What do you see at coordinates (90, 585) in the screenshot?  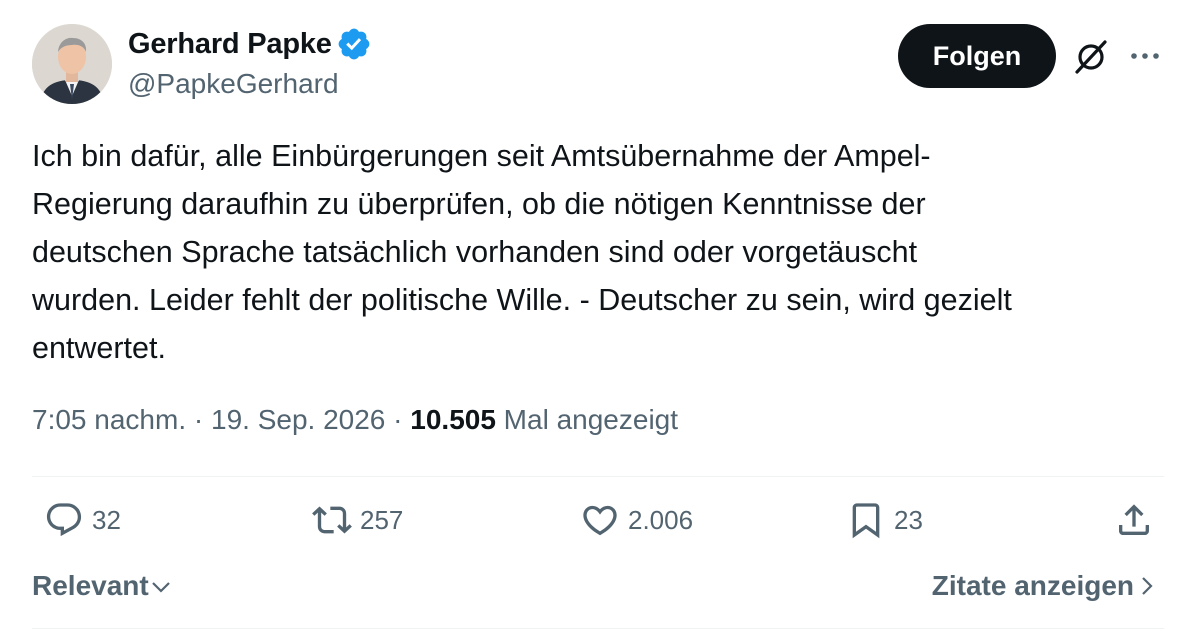 I see `sort-label: Relevant` at bounding box center [90, 585].